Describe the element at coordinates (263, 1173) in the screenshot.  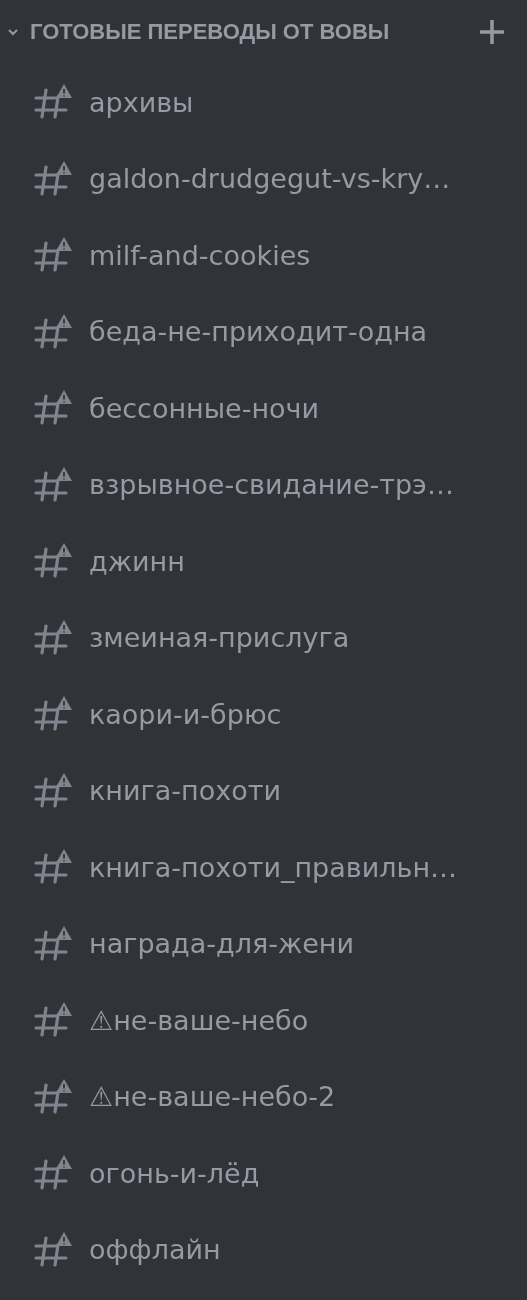
I see `channel-item: огонь-и-лёд` at that location.